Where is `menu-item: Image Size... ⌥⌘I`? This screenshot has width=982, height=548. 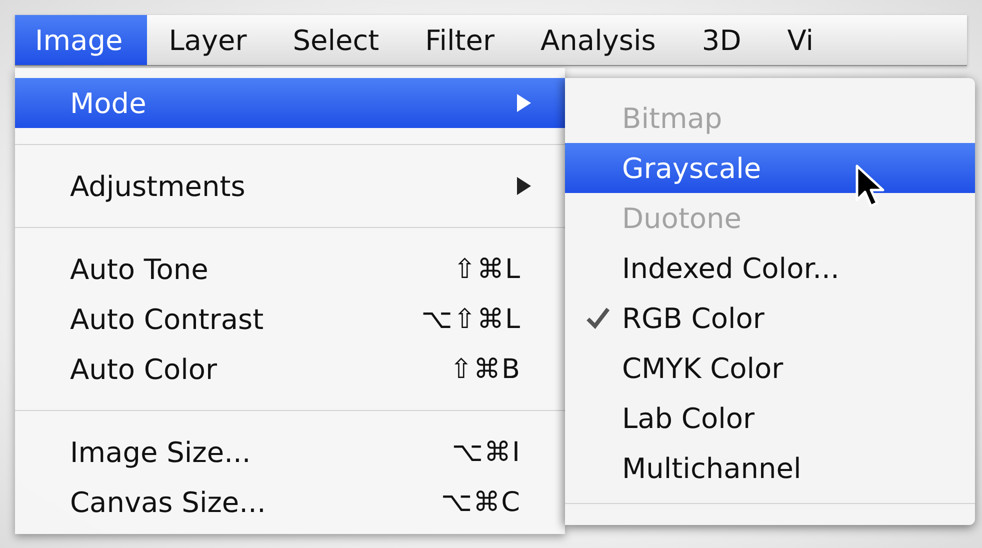
menu-item: Image Size... ⌥⌘I is located at coordinates (290, 452).